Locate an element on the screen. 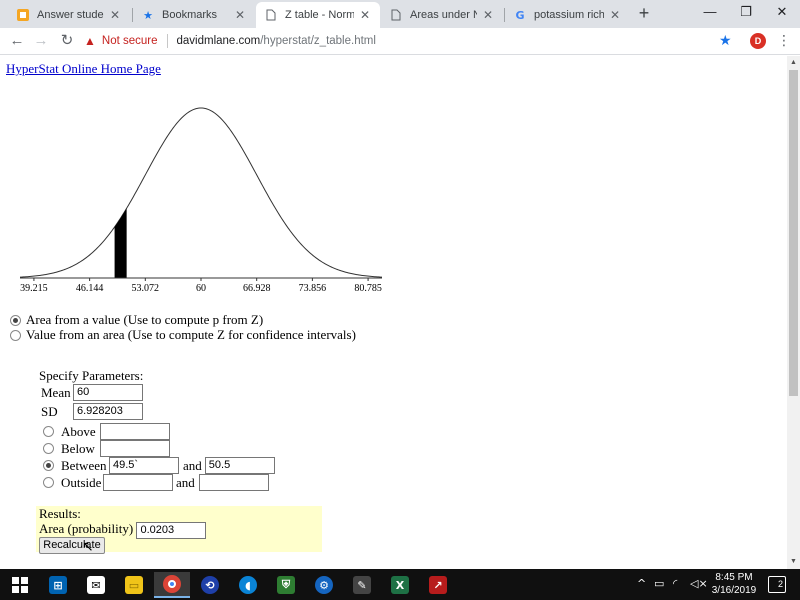  tick-label: 46.144 is located at coordinates (90, 288).